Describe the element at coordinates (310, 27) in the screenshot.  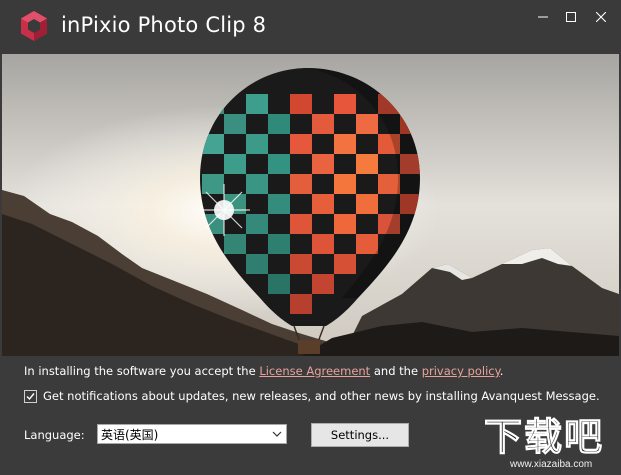
I see `title-bar: inPixio Photo Clip 8` at that location.